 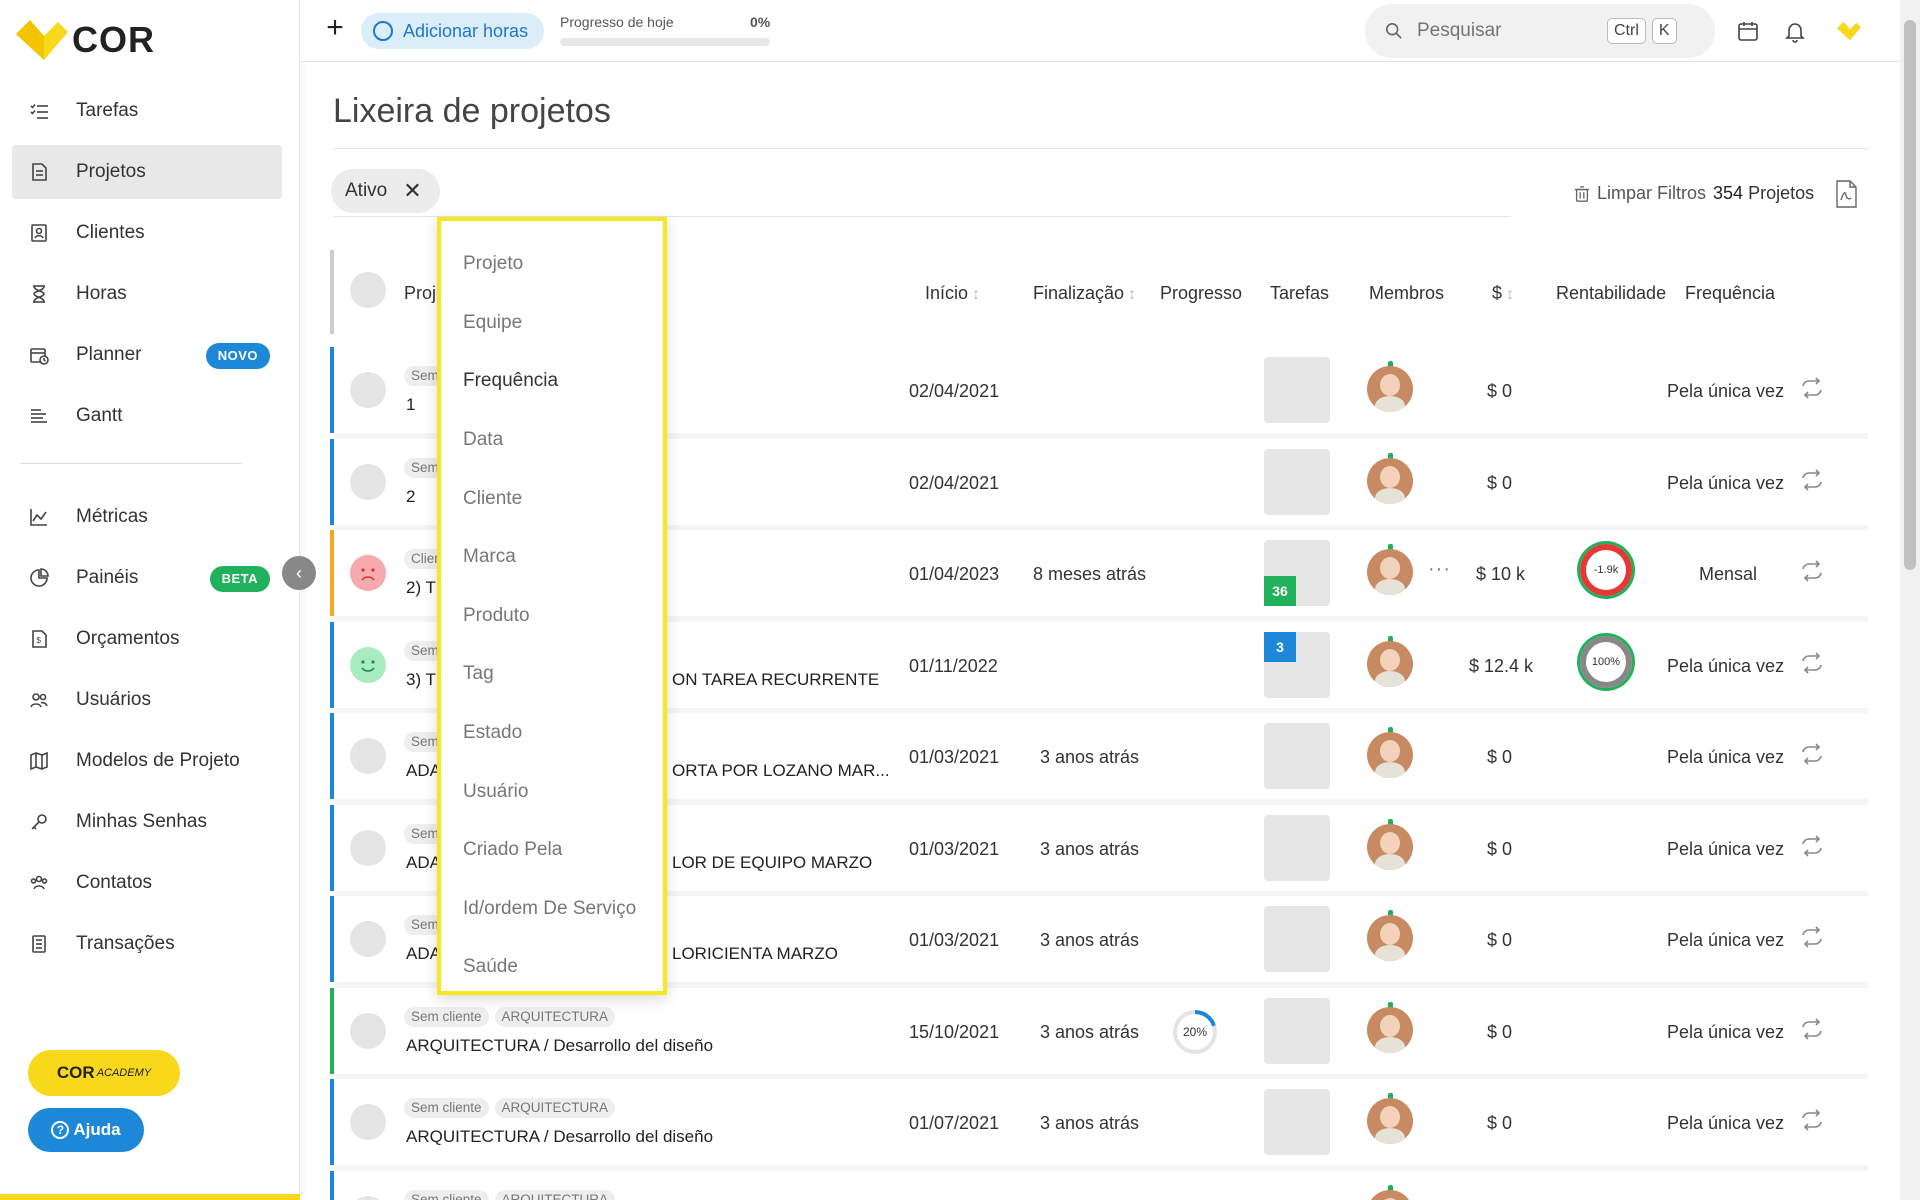 What do you see at coordinates (147, 233) in the screenshot?
I see `sidebar-item-clientes: Clientes` at bounding box center [147, 233].